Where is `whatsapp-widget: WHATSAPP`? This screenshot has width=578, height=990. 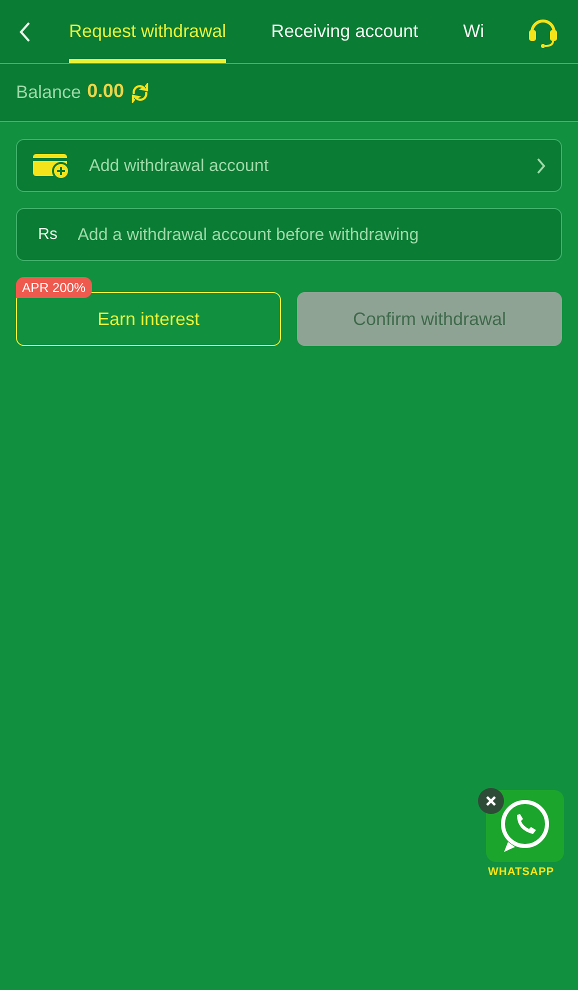
whatsapp-widget: WHATSAPP is located at coordinates (525, 834).